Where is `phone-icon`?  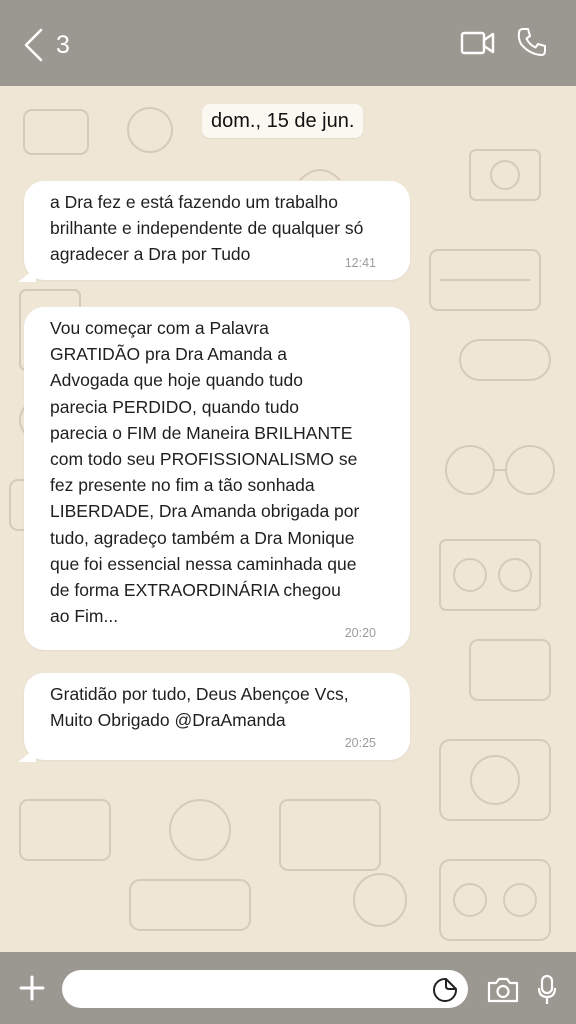
phone-icon is located at coordinates (532, 42).